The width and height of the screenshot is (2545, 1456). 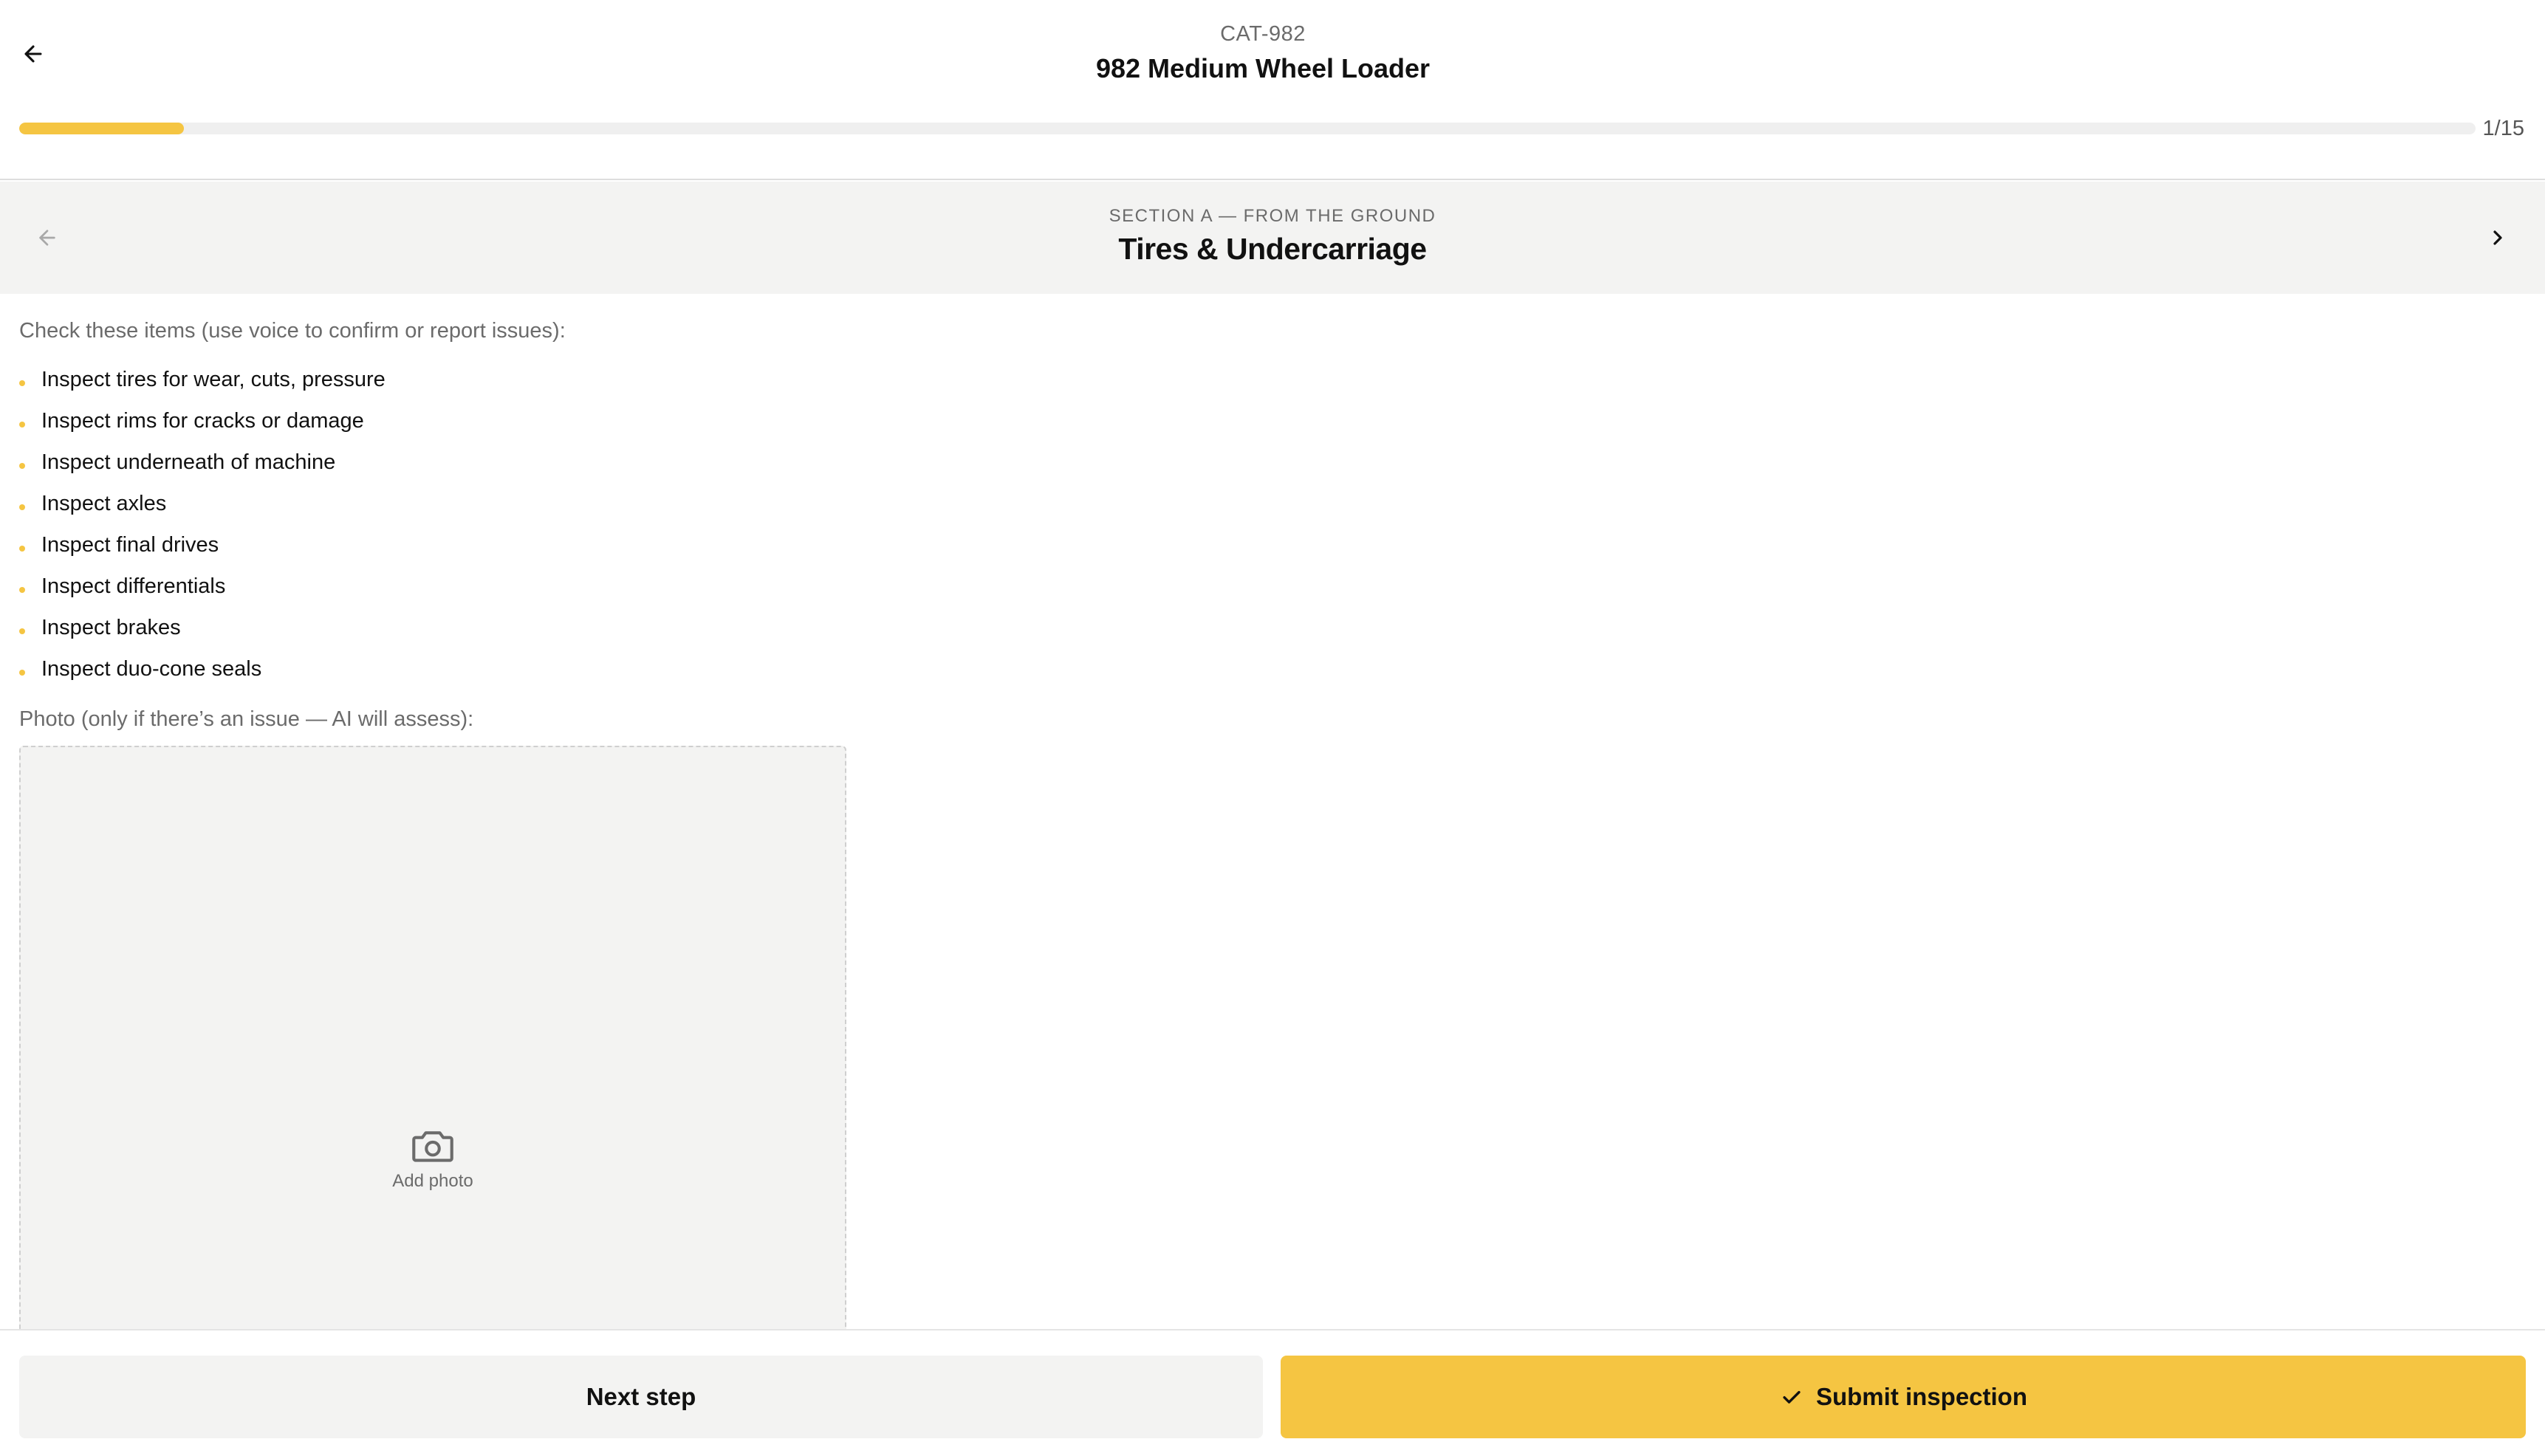 I want to click on section-eyebrow: SECTION A — FROM THE GROUND, so click(x=1272, y=216).